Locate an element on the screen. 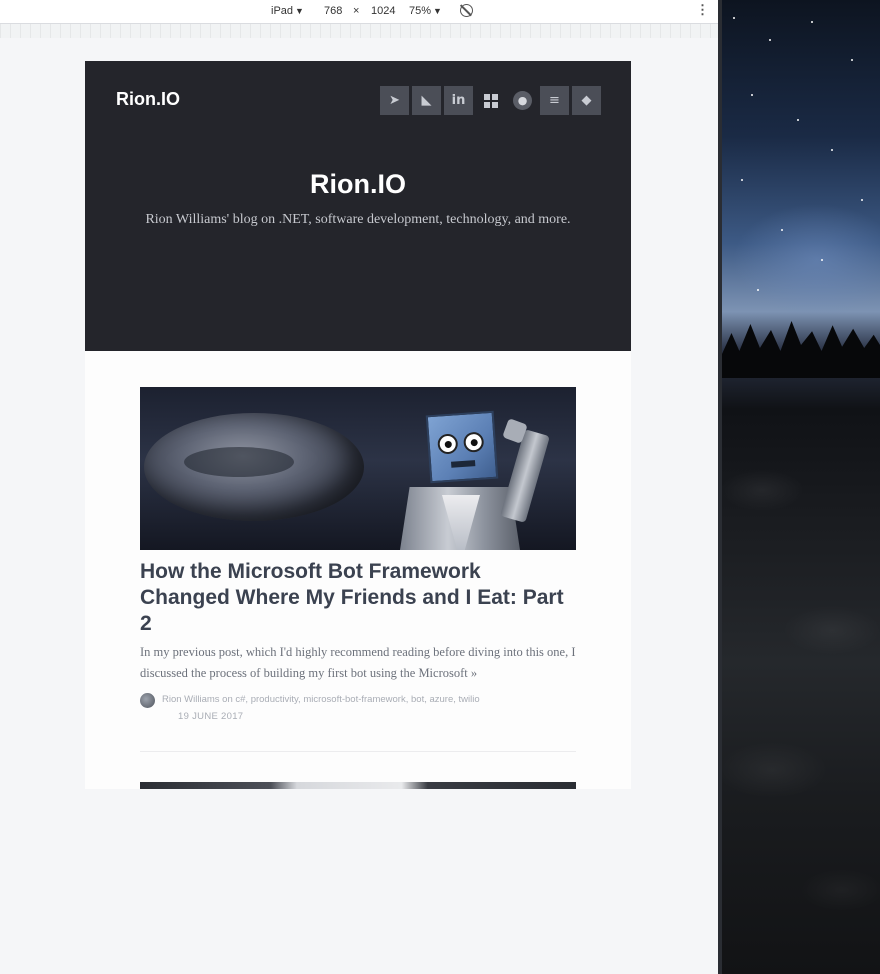 Image resolution: width=880 pixels, height=974 pixels. robot-eye-left is located at coordinates (448, 444).